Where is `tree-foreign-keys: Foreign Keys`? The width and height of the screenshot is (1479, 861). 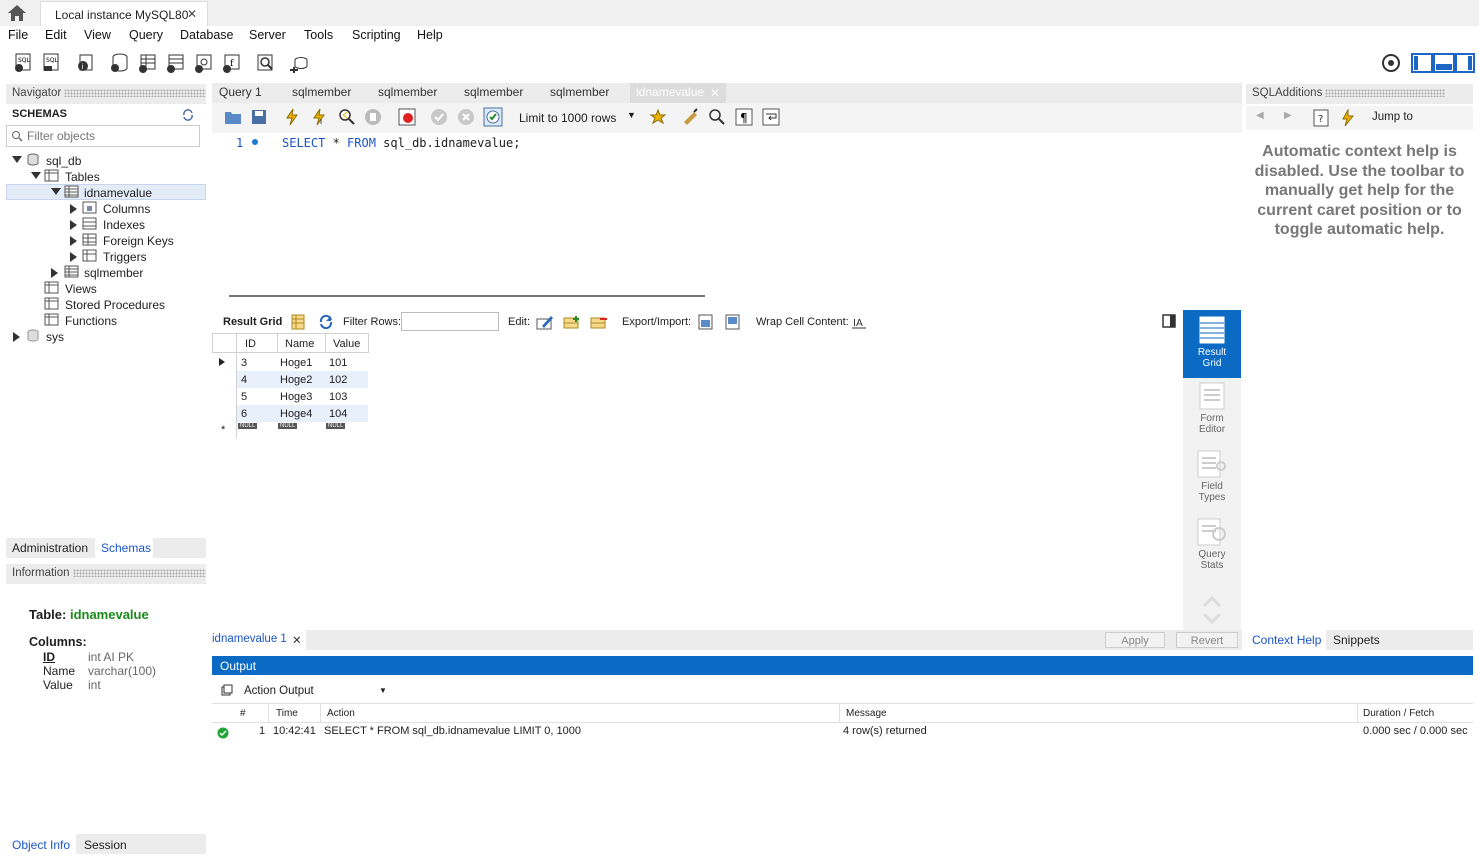 tree-foreign-keys: Foreign Keys is located at coordinates (138, 241).